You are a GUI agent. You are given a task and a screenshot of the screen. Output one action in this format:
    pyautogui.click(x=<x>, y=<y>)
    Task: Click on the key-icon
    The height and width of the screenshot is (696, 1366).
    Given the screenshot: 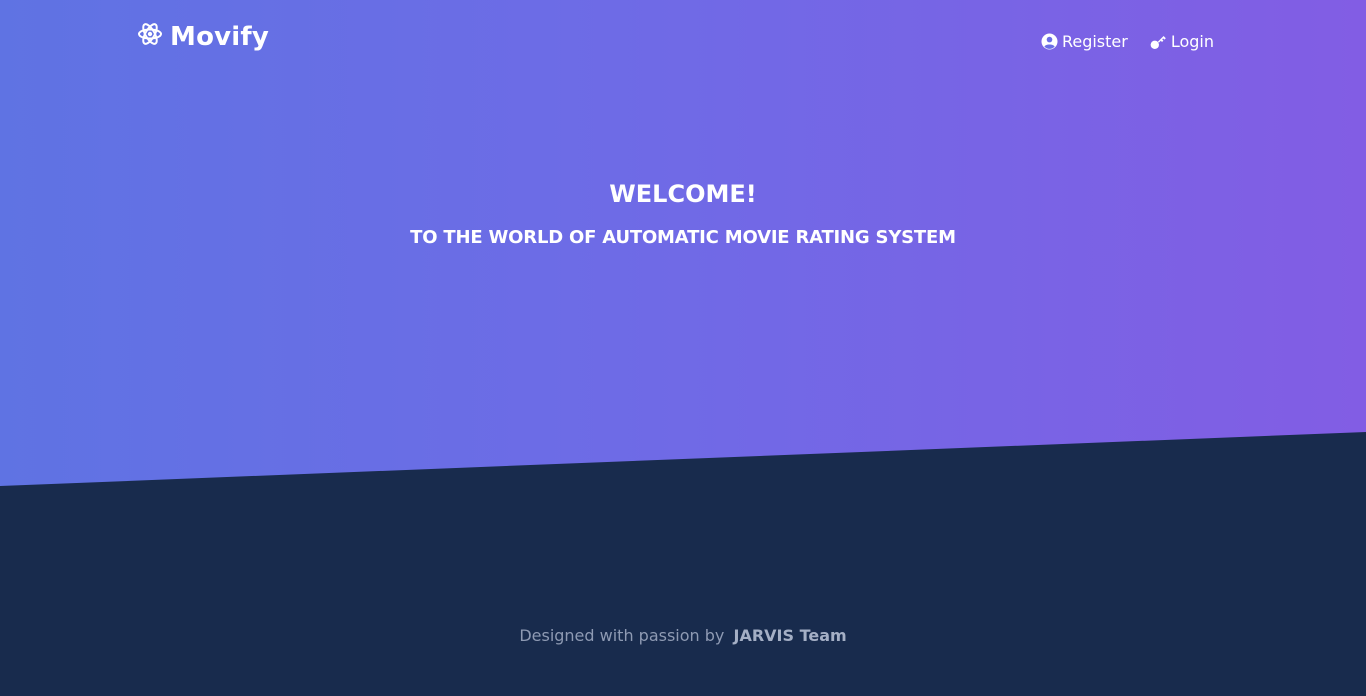 What is the action you would take?
    pyautogui.click(x=1158, y=41)
    